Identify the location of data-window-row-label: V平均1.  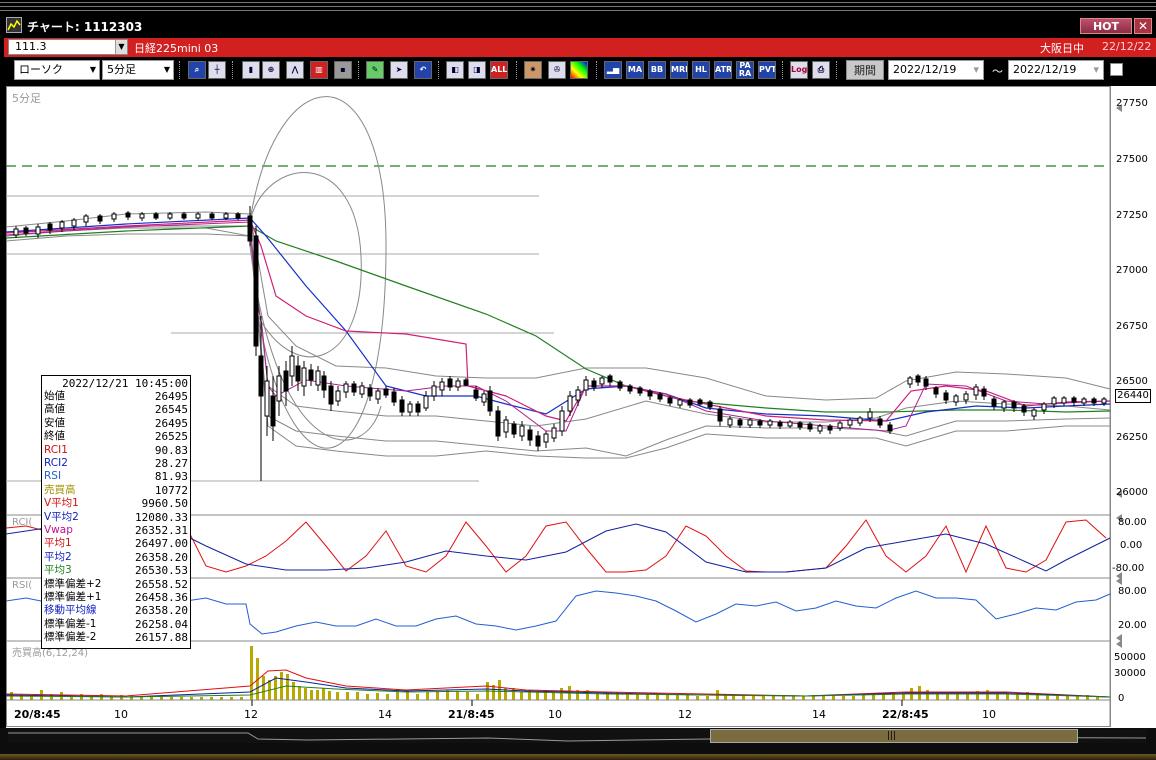
(61, 503).